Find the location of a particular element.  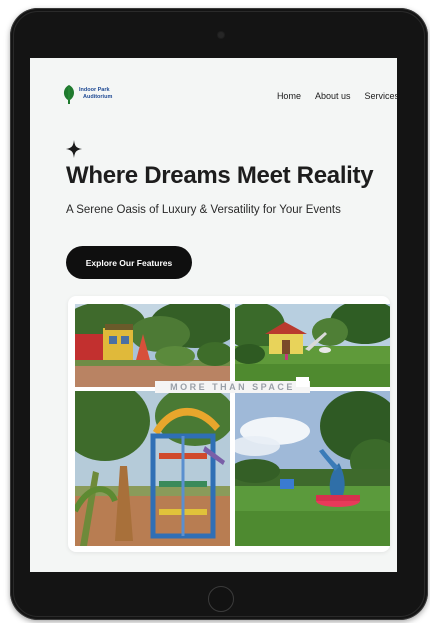

explore-features-button: Explore Our Features is located at coordinates (129, 262).